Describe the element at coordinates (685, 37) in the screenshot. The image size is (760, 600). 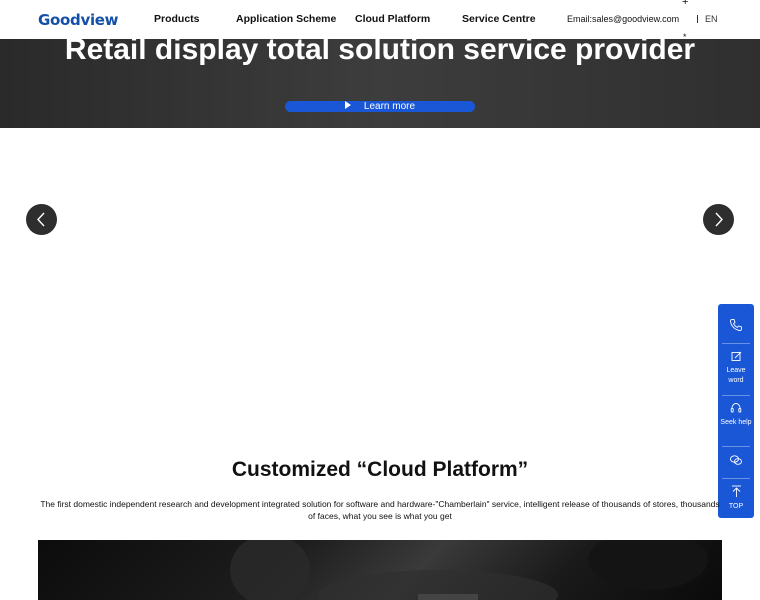
I see `asterisk-icon: *` at that location.